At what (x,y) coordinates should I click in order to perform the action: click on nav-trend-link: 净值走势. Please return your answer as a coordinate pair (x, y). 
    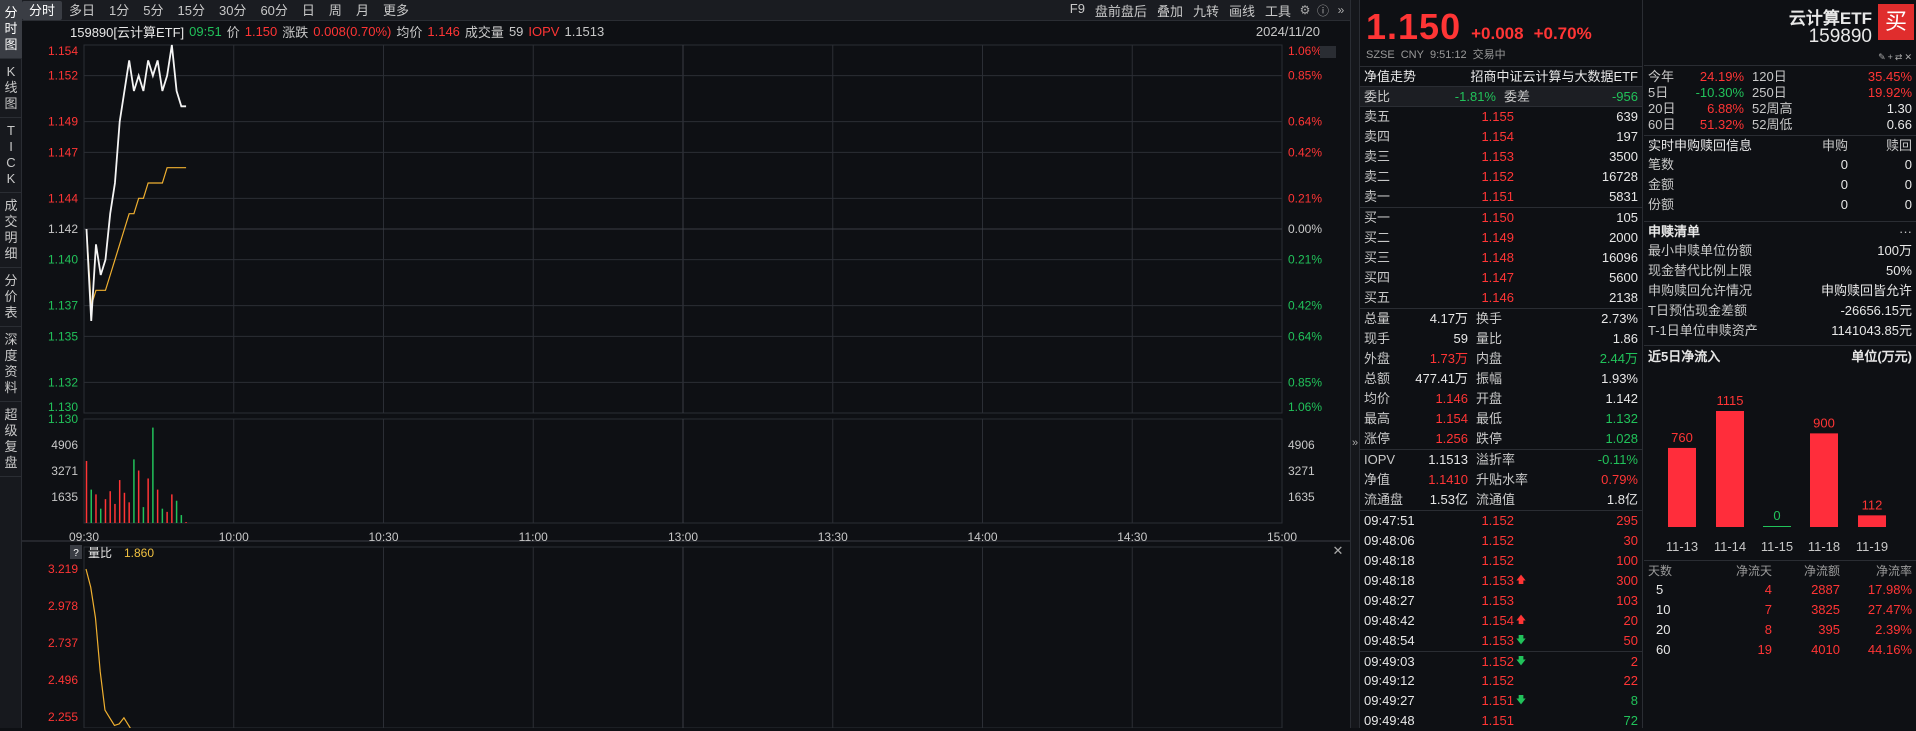
    Looking at the image, I should click on (1390, 76).